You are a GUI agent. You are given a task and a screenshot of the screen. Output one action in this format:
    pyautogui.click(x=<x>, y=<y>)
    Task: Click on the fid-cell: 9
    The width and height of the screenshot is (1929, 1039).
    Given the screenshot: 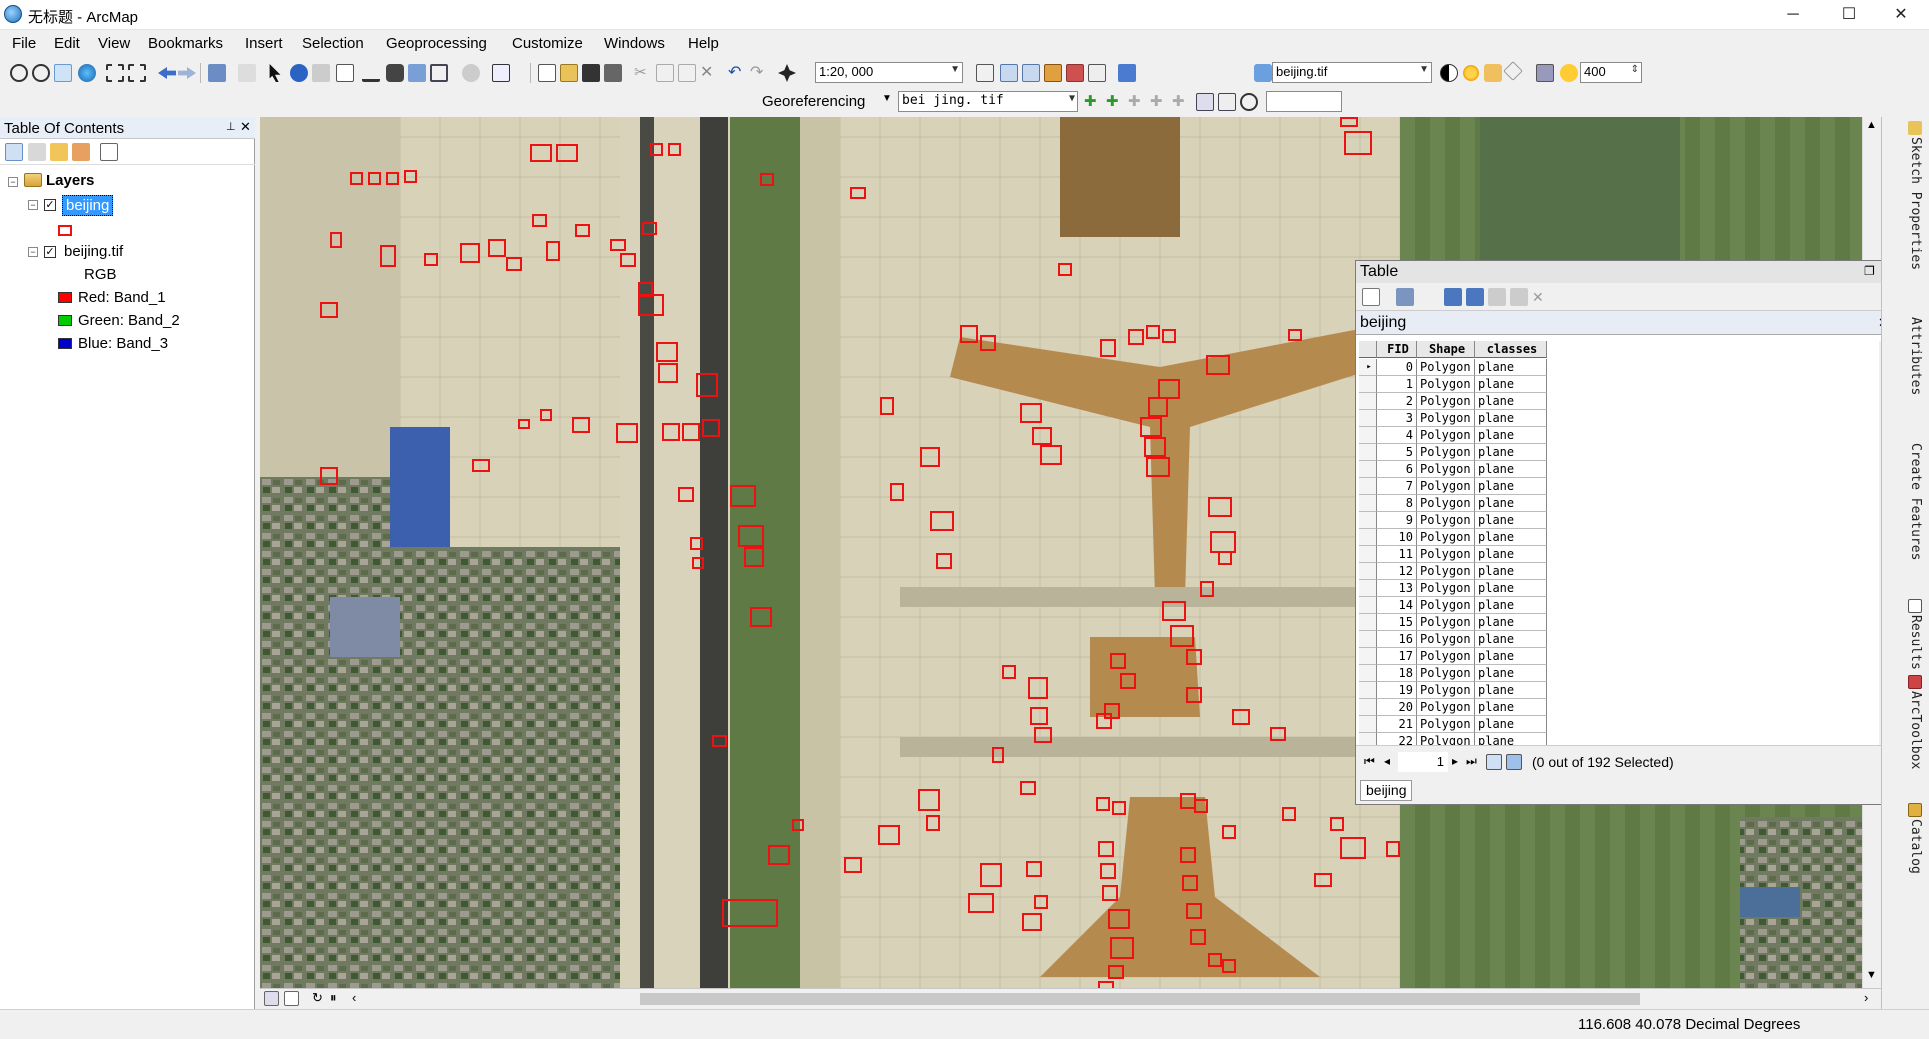 What is the action you would take?
    pyautogui.click(x=1397, y=520)
    